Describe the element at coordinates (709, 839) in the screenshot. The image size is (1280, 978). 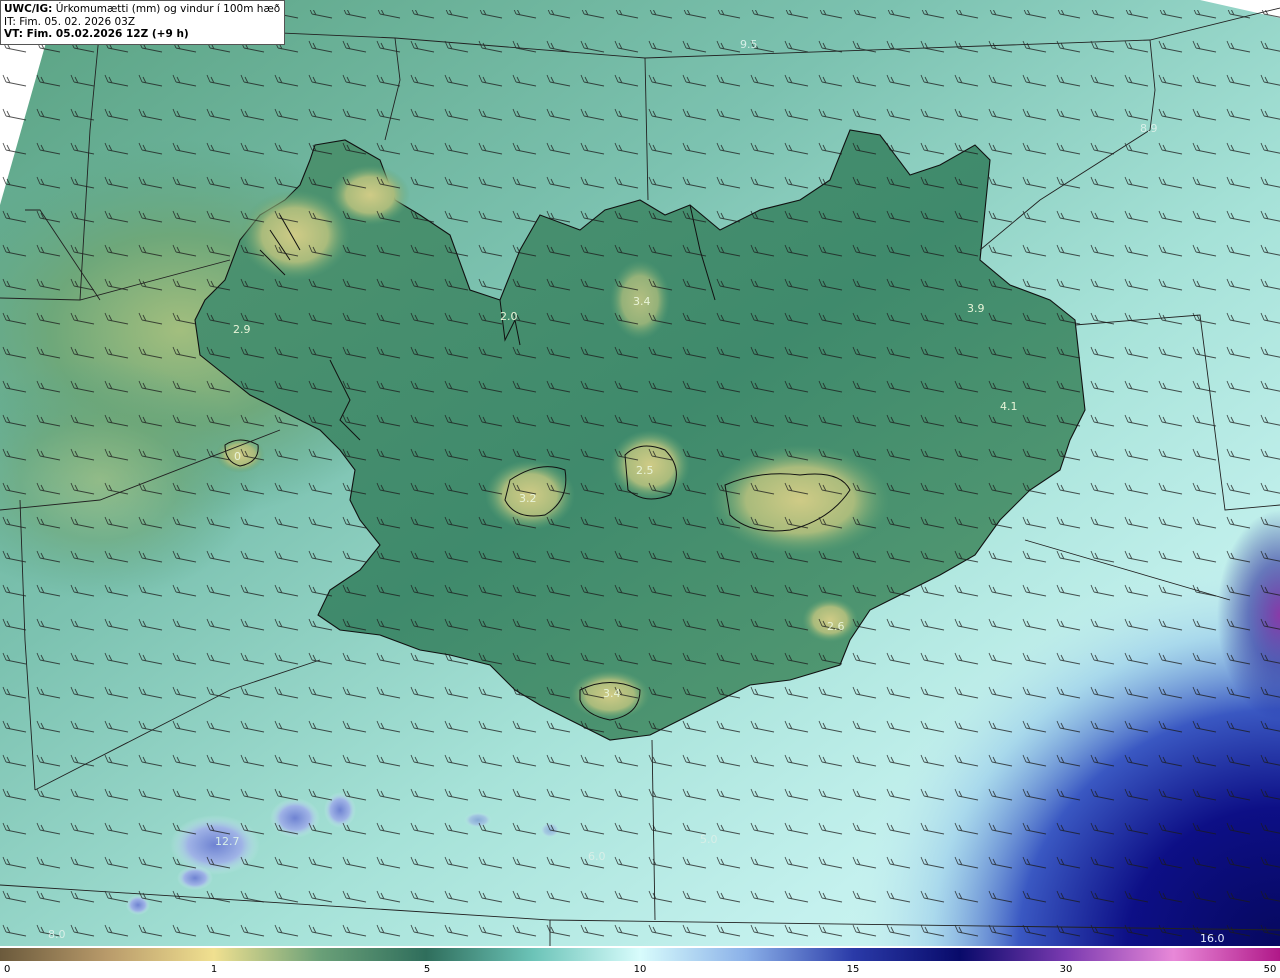
I see `value-label: 5.0` at that location.